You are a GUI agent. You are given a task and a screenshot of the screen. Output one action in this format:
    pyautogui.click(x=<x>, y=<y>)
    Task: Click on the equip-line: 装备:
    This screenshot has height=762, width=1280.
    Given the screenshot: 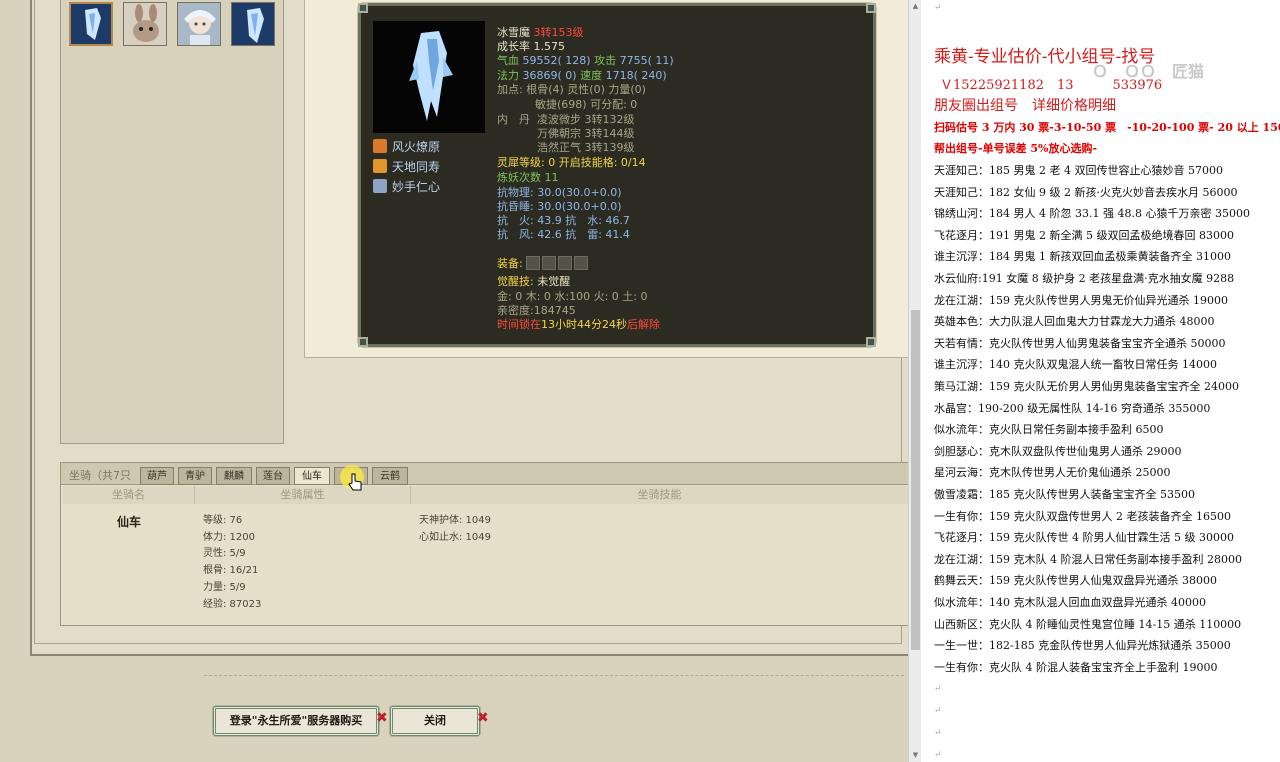 What is the action you would take?
    pyautogui.click(x=543, y=263)
    